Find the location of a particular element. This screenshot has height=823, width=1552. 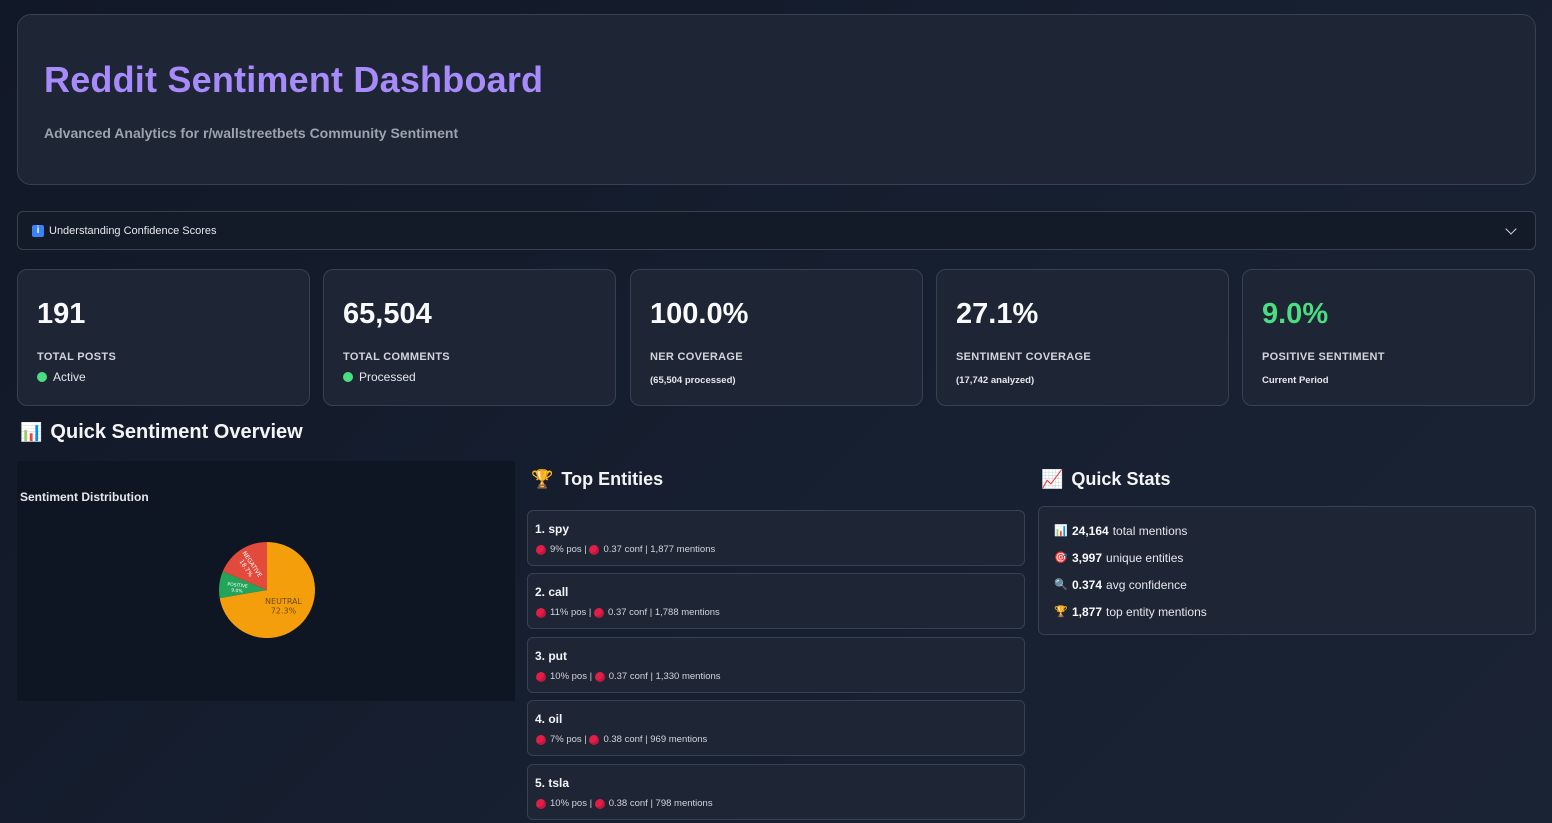

metric-status-text: Processed is located at coordinates (387, 377).